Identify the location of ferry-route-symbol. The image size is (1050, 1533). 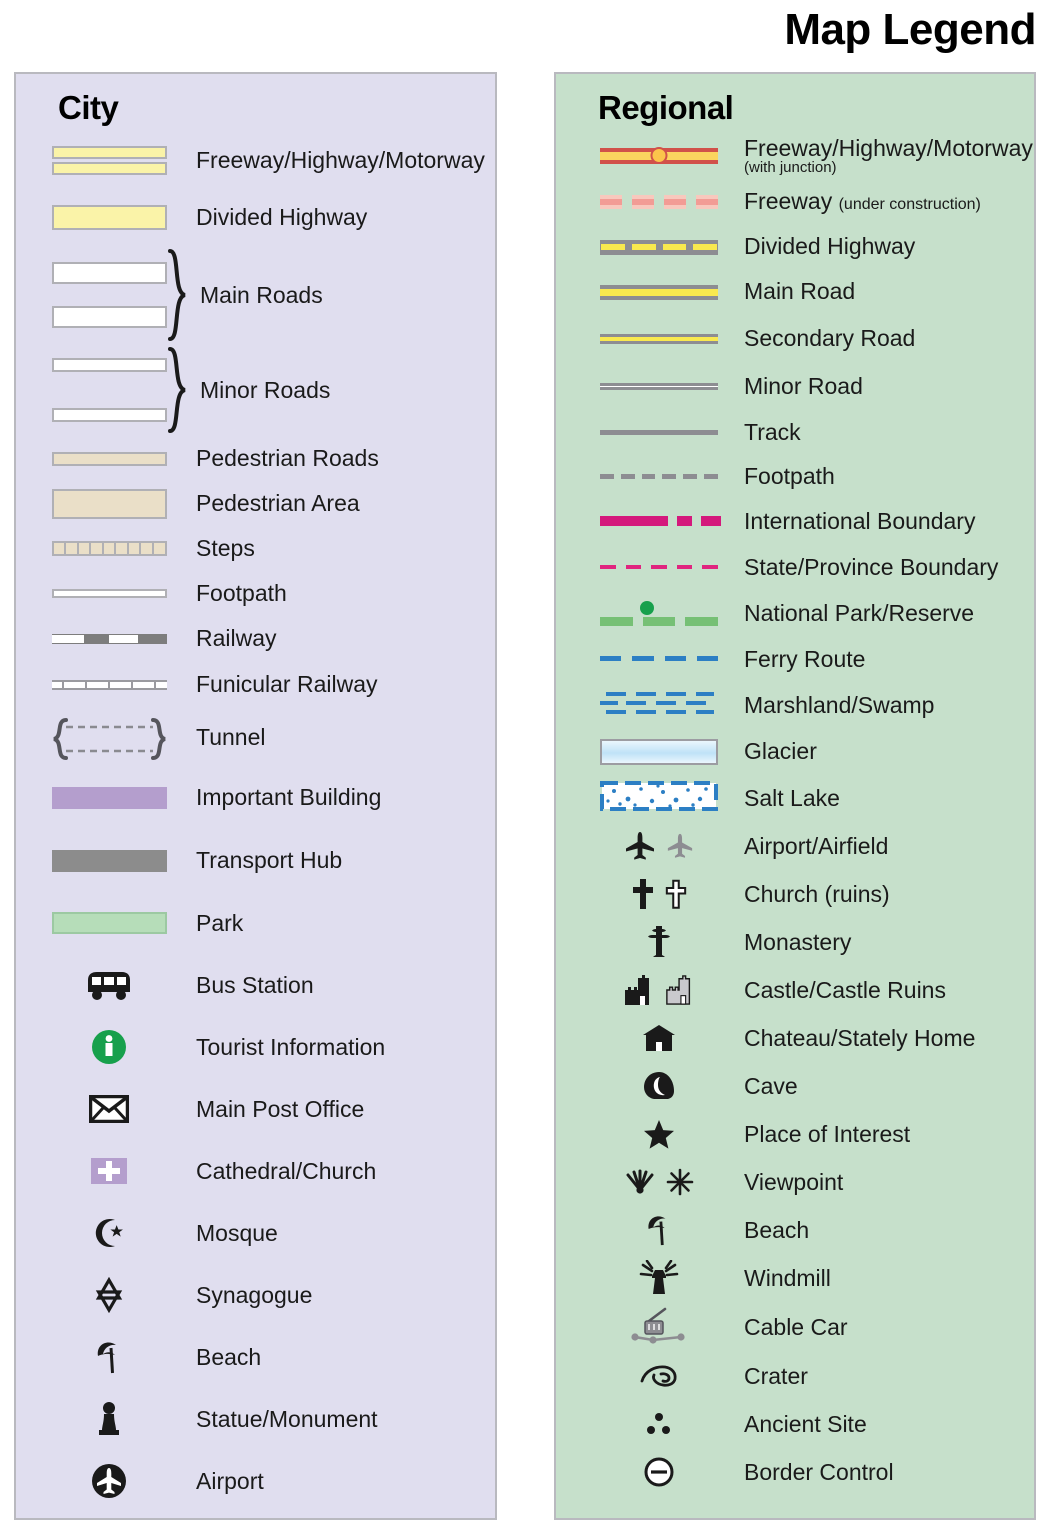
(659, 659).